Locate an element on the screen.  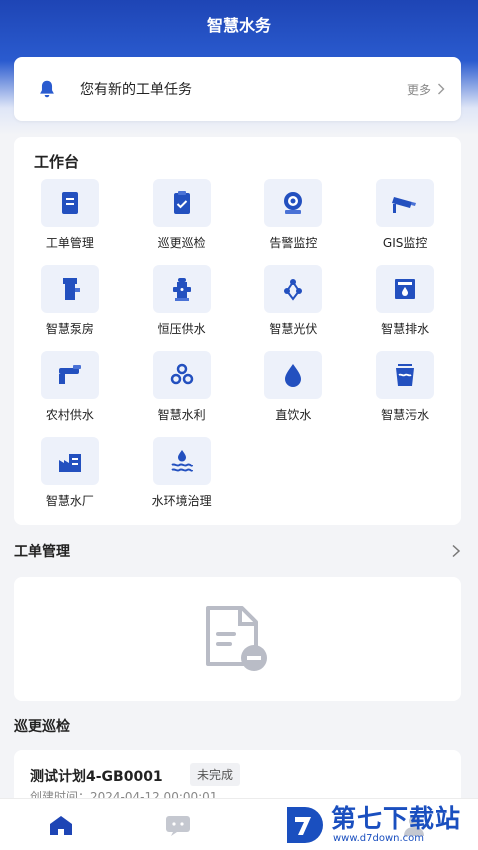
patrol-plan-name: 测试计划4-GB0001 is located at coordinates (96, 777).